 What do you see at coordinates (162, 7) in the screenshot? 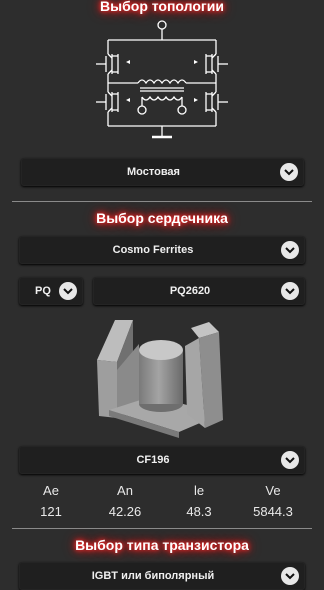
I see `topology-section-title: Выбор топологии` at bounding box center [162, 7].